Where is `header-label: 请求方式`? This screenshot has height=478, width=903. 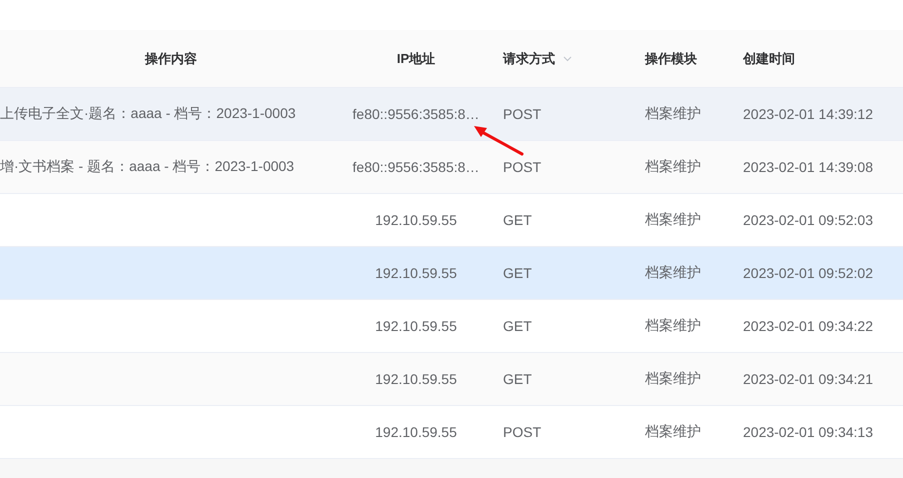 header-label: 请求方式 is located at coordinates (529, 59).